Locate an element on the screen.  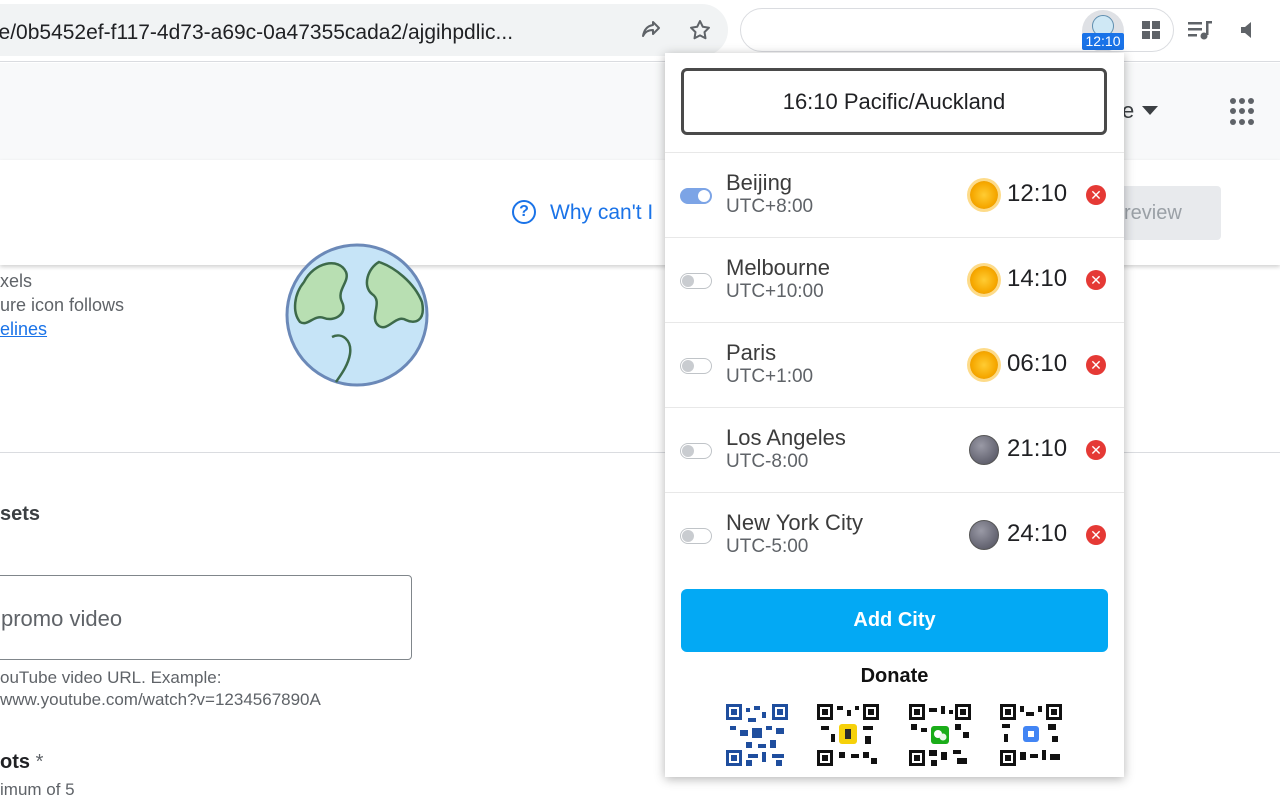
city-time: 21:10 is located at coordinates (1037, 448).